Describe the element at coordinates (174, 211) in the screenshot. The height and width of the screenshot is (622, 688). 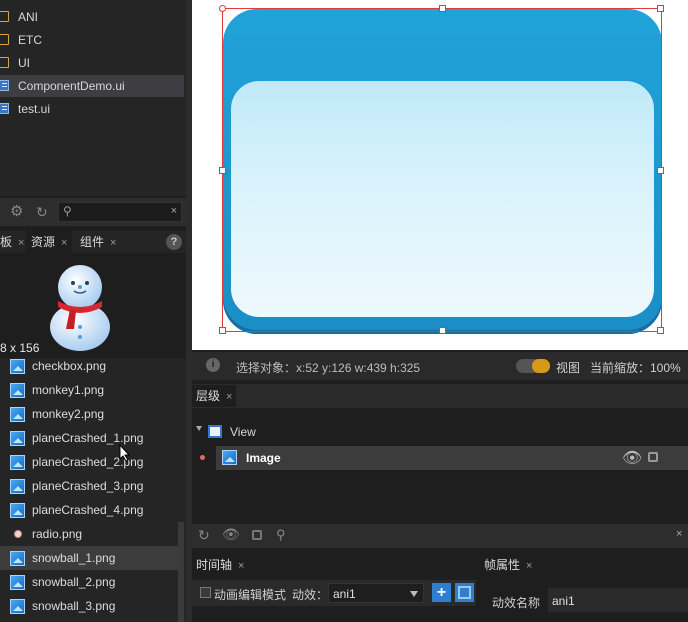
I see `search-clear-icon: ×` at that location.